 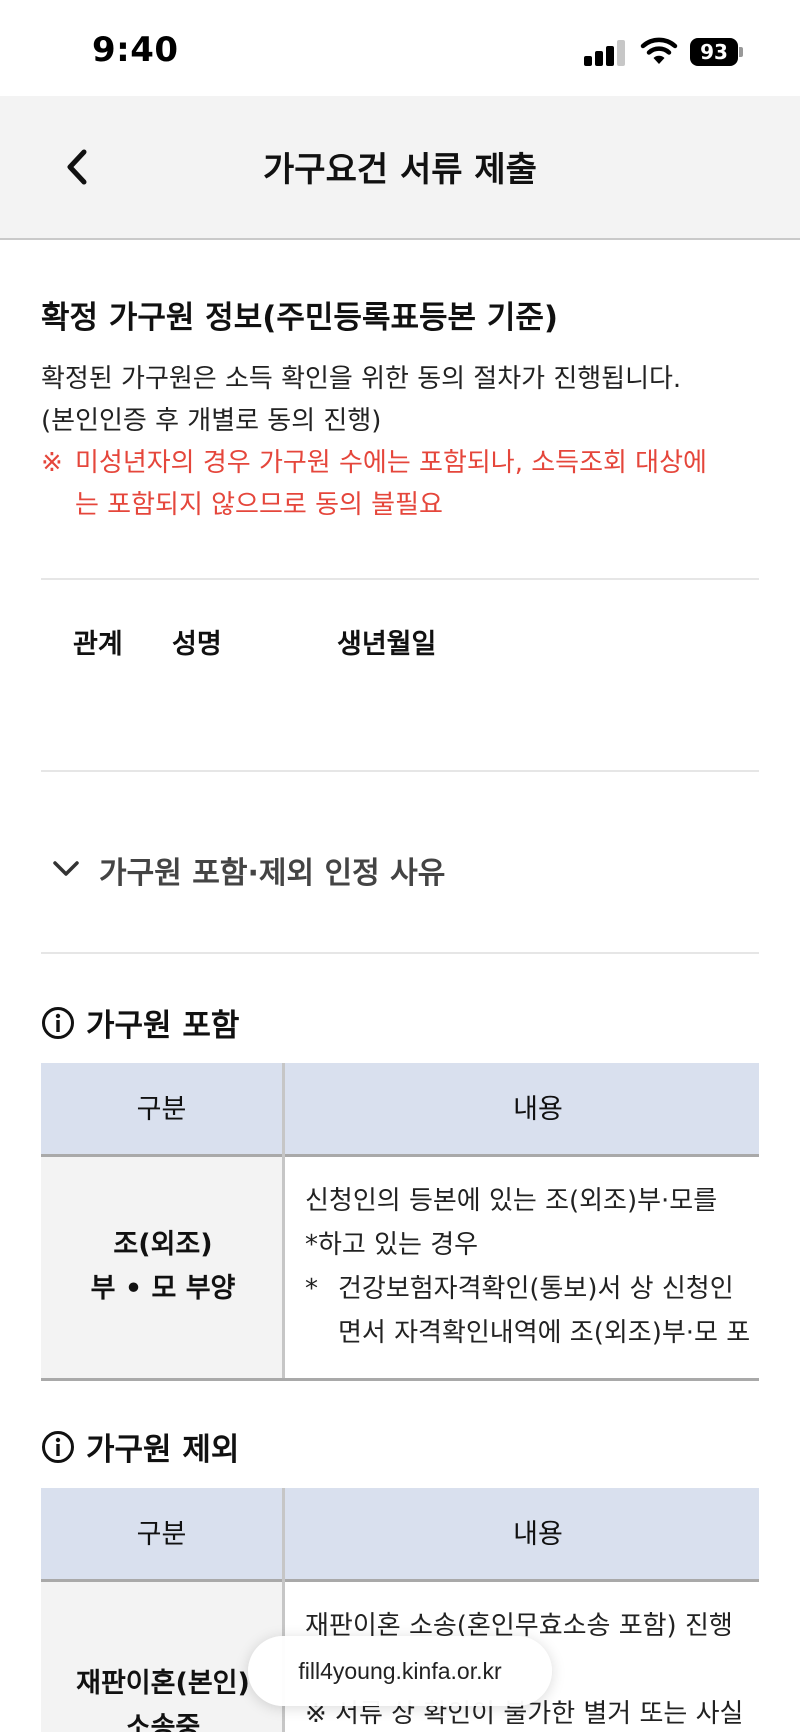 I want to click on app-header: 가구요건 서류 제출, so click(x=400, y=168).